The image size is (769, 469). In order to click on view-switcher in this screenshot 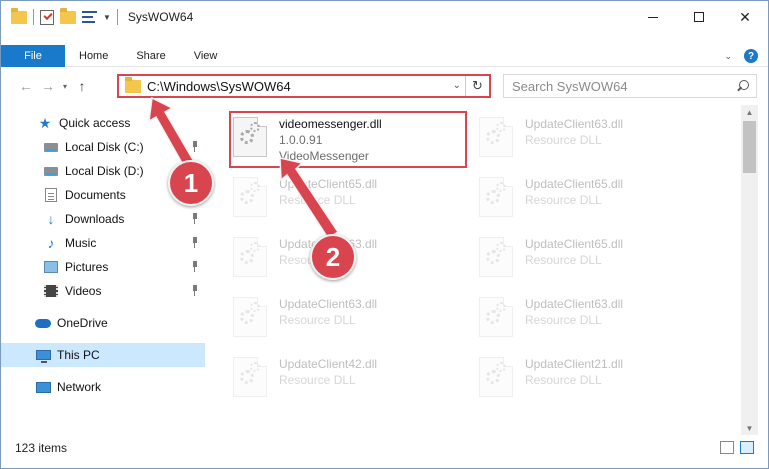, I will do `click(737, 447)`.